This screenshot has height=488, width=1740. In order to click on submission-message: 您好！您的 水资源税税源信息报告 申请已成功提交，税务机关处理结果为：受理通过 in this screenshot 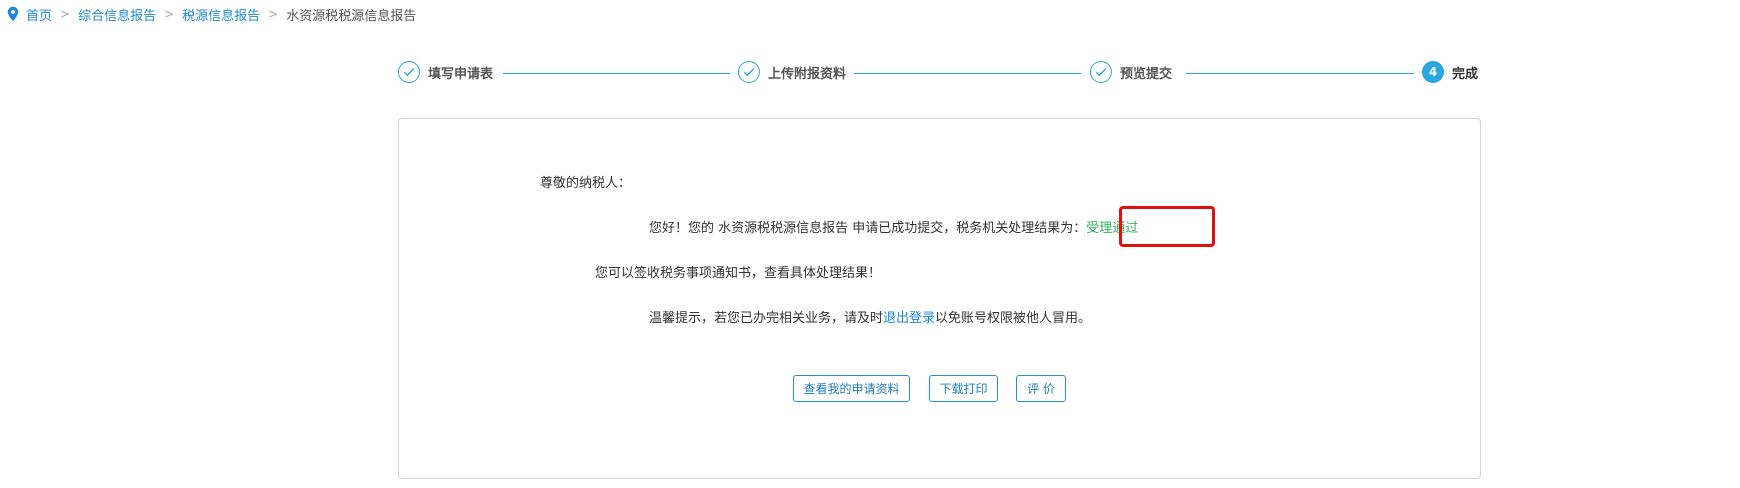, I will do `click(893, 226)`.